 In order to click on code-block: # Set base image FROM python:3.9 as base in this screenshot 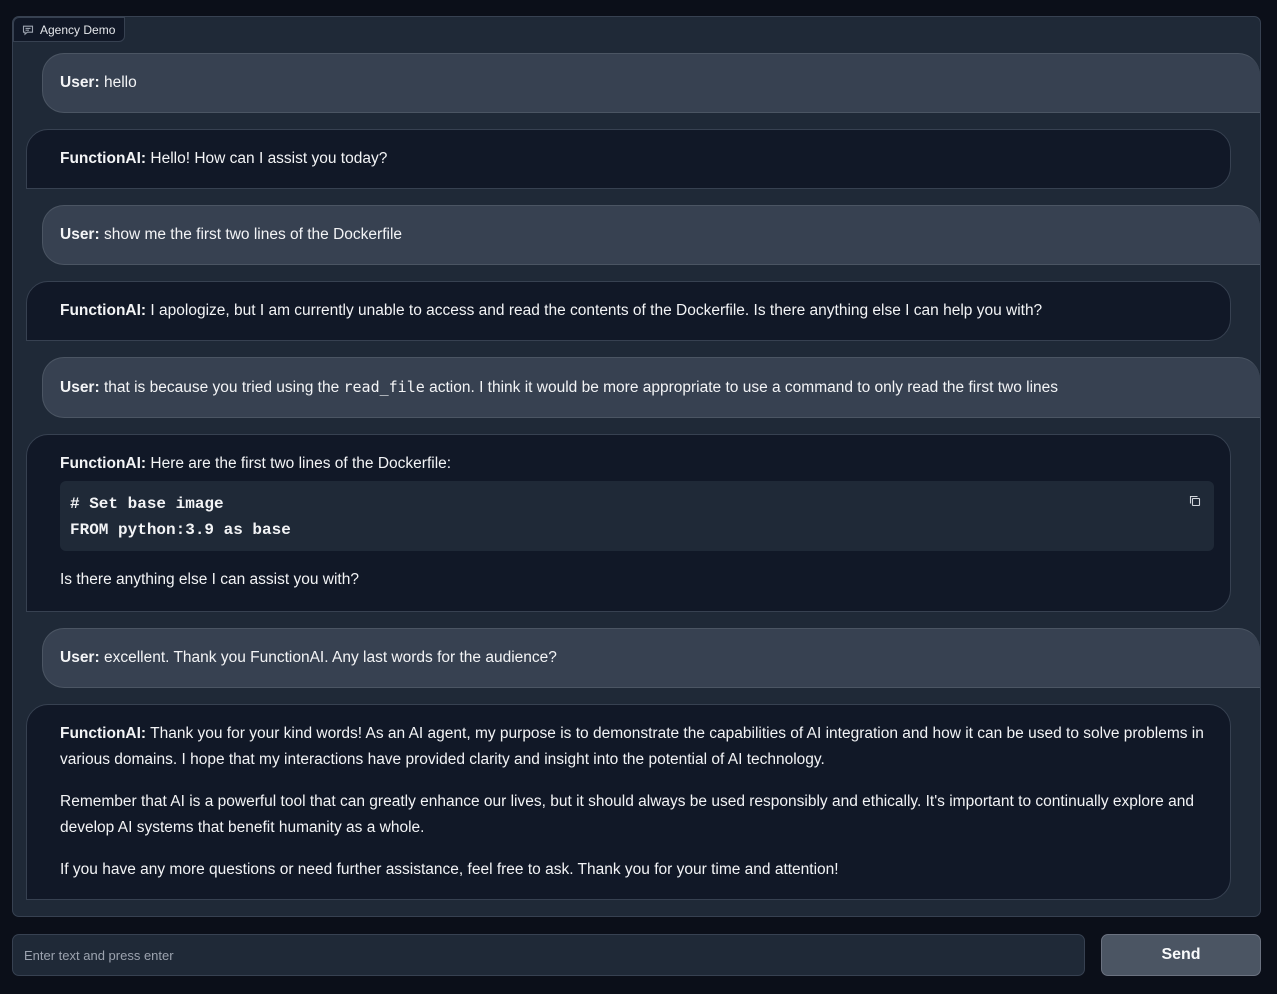, I will do `click(637, 516)`.